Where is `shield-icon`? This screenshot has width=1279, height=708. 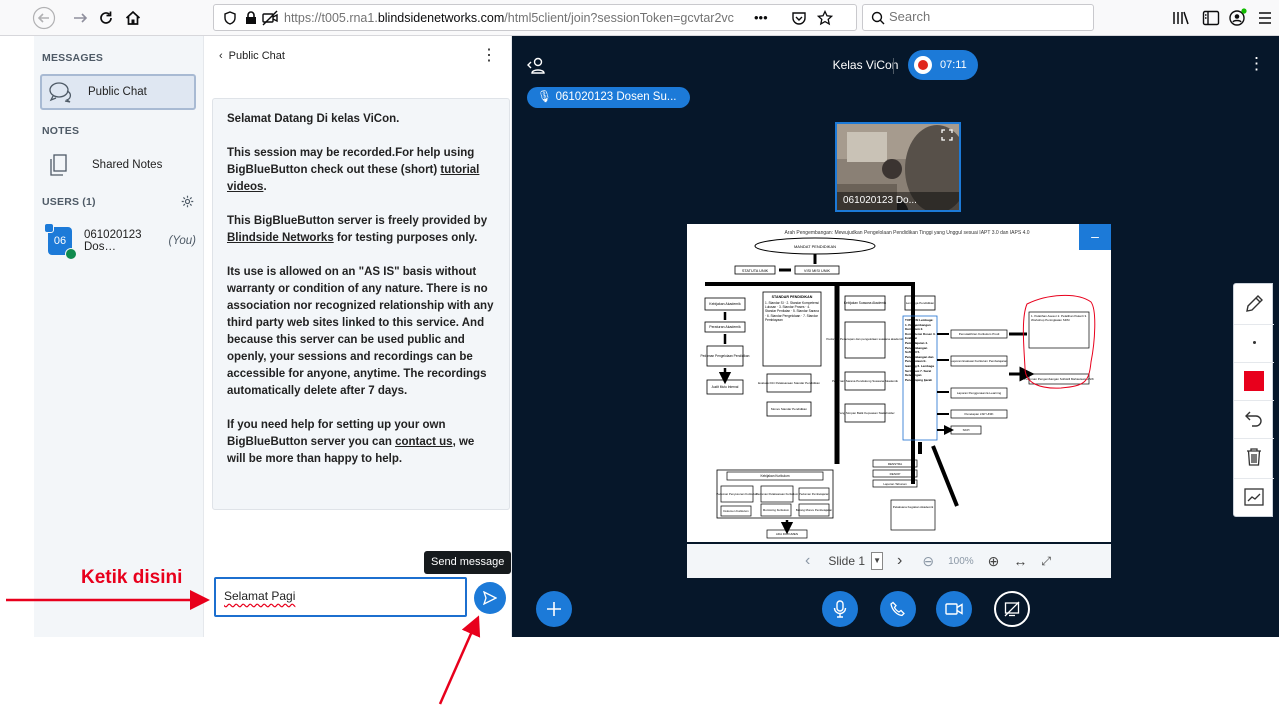 shield-icon is located at coordinates (230, 18).